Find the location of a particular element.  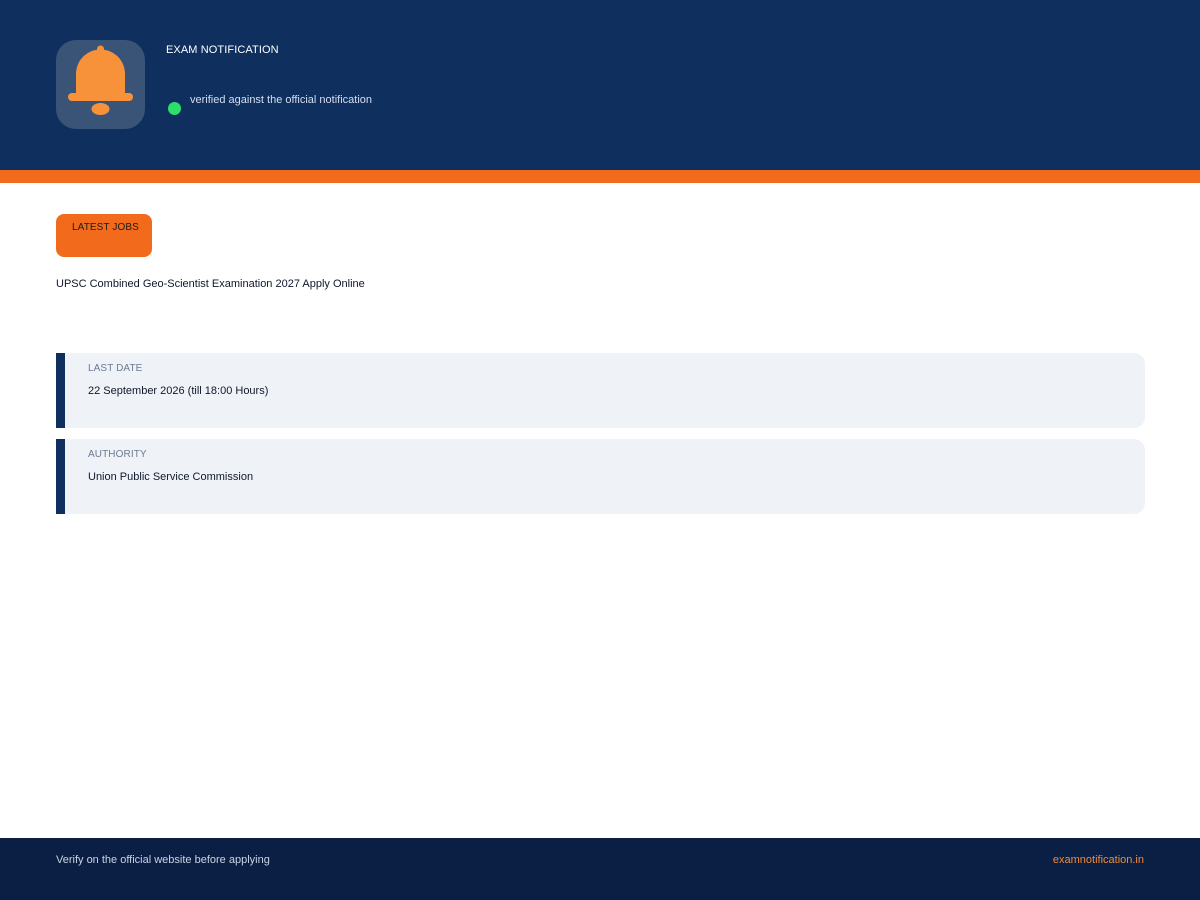

accent-divider is located at coordinates (600, 176).